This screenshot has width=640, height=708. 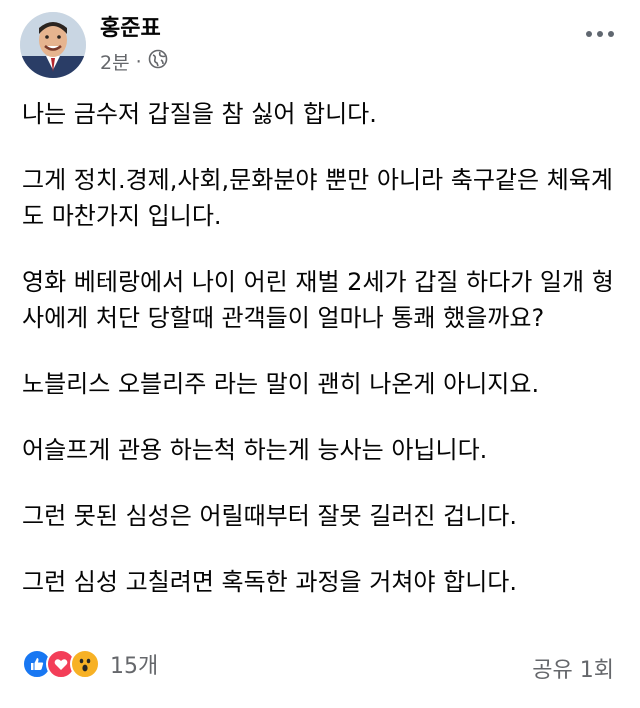 What do you see at coordinates (255, 450) in the screenshot?
I see `post-paragraph: 어슬프게 관용 하는척 하는게 능사는 아닙니다.` at bounding box center [255, 450].